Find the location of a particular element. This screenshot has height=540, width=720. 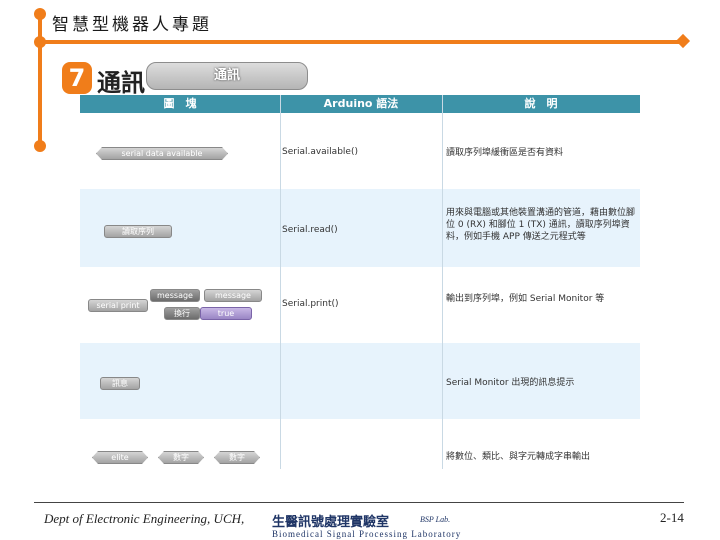

block-elite: elite is located at coordinates (120, 457).